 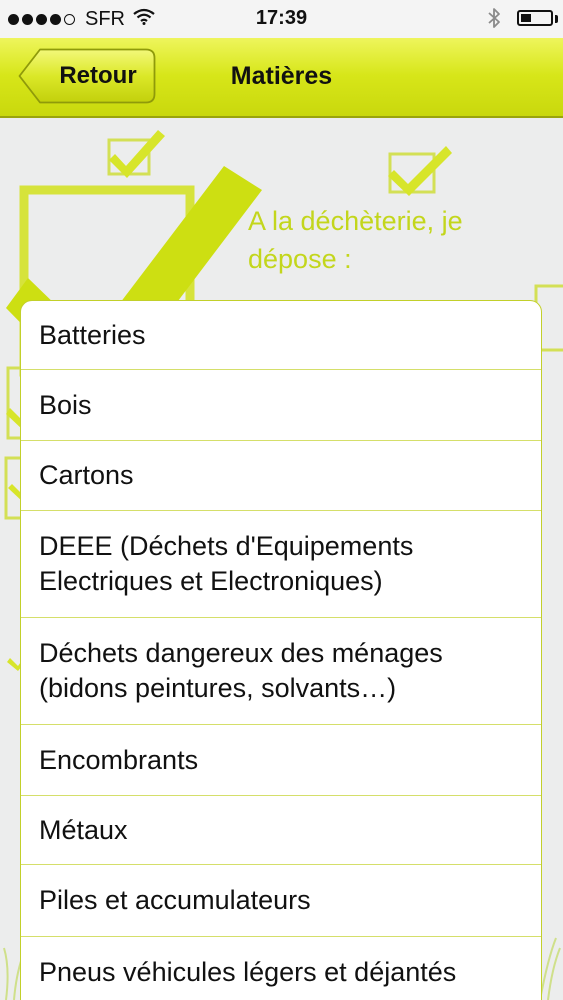 What do you see at coordinates (86, 475) in the screenshot?
I see `list-item-label: Cartons` at bounding box center [86, 475].